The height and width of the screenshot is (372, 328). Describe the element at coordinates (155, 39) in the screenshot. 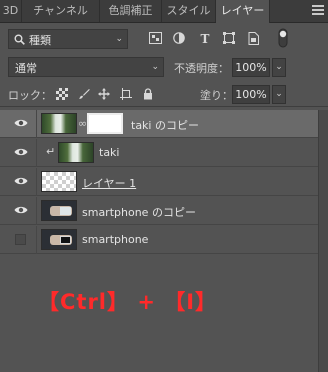

I see `pixel-filter-icon` at that location.